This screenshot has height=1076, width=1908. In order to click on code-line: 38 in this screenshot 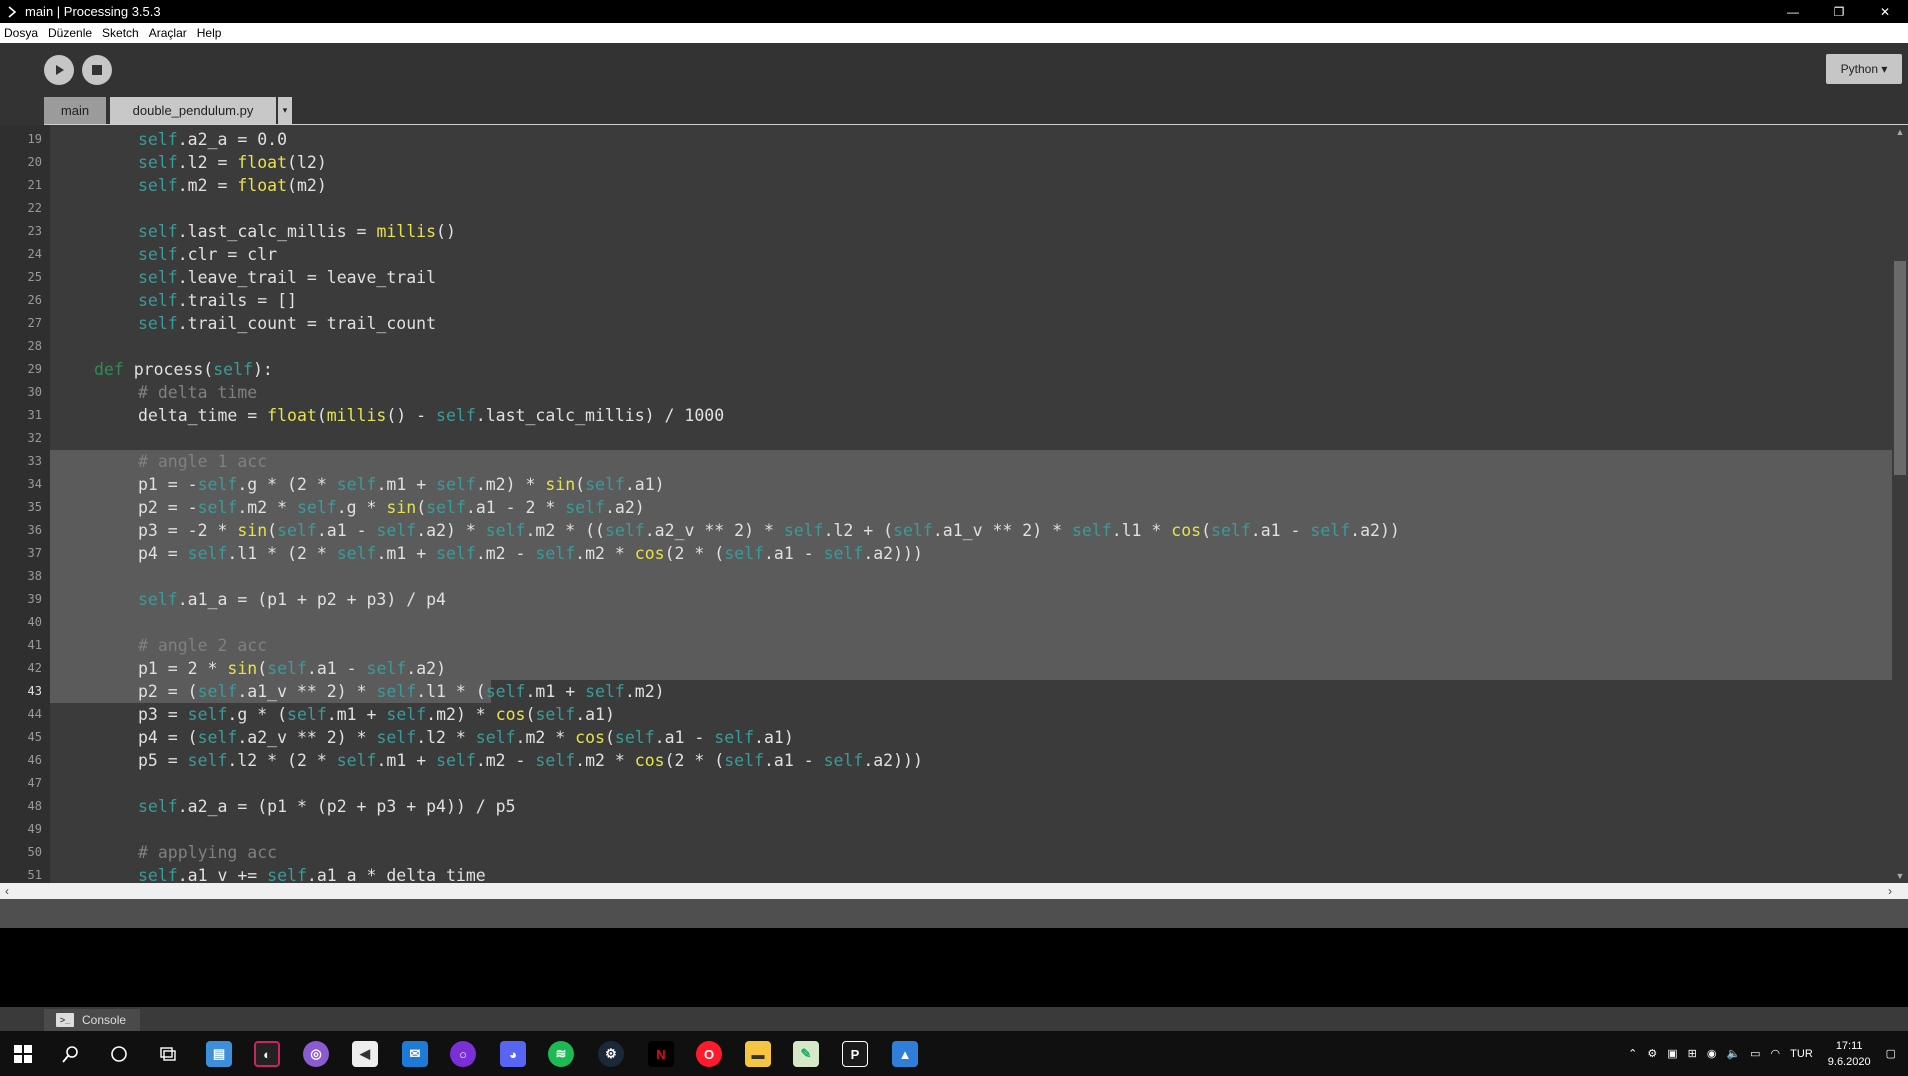, I will do `click(946, 576)`.